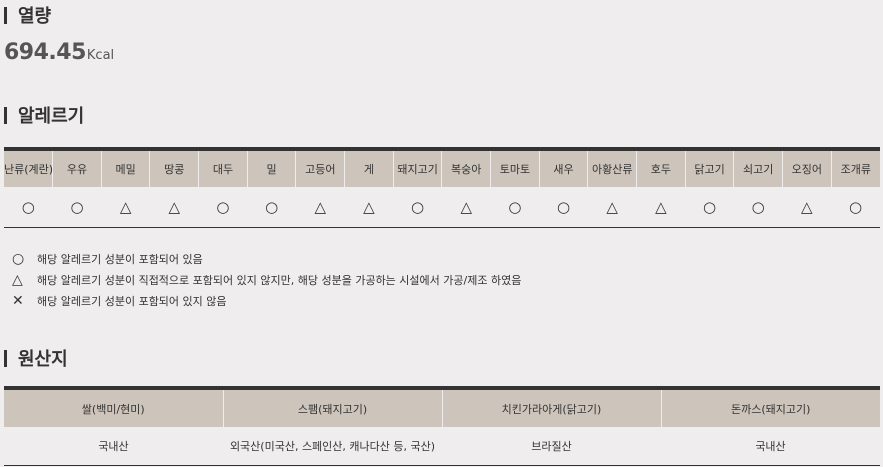  What do you see at coordinates (43, 359) in the screenshot?
I see `origin-title: 원산지` at bounding box center [43, 359].